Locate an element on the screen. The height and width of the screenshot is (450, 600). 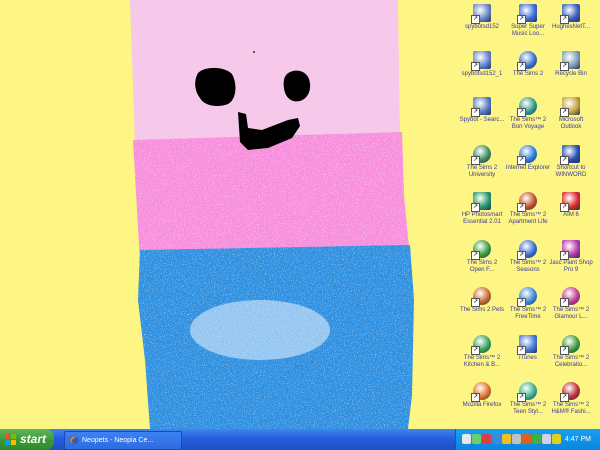
antivirus-tray-icon is located at coordinates (486, 439).